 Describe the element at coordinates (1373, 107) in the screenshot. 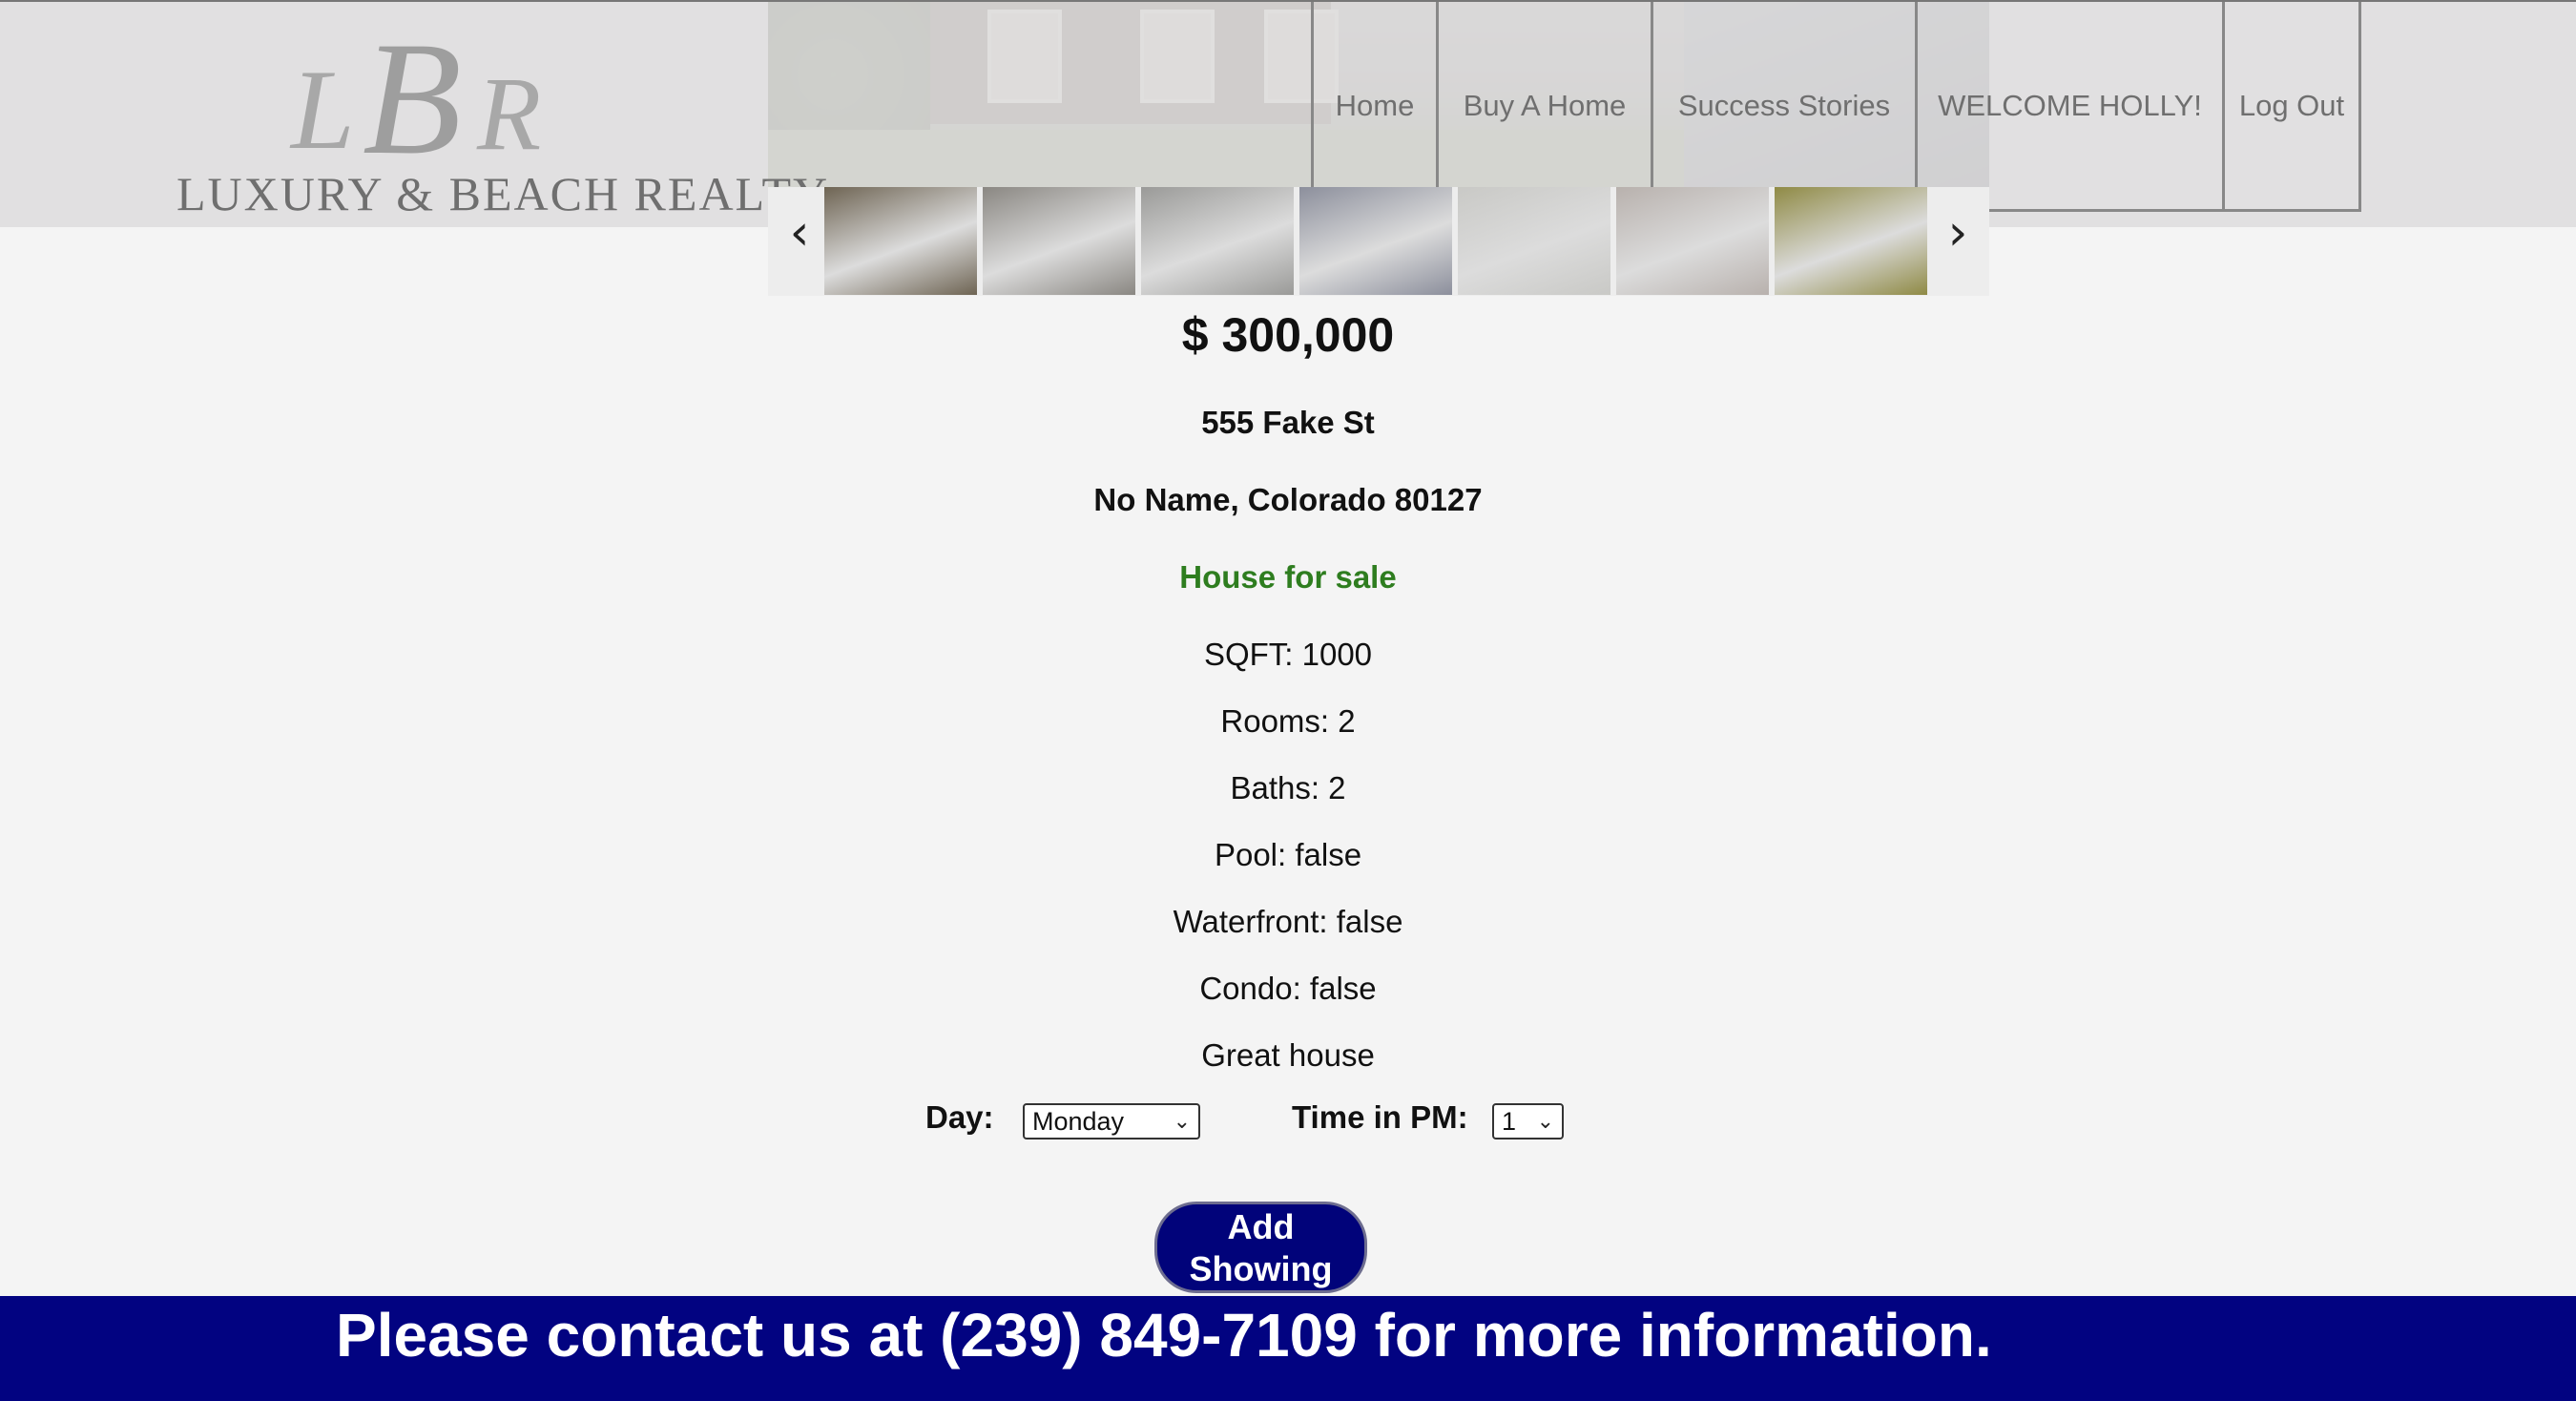

I see `nav-home: Home` at that location.